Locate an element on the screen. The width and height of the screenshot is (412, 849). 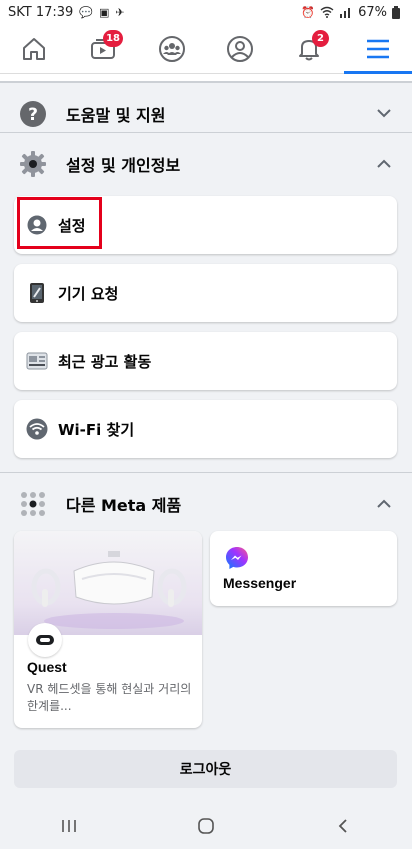
app-notification-icon: ✈ is located at coordinates (120, 12).